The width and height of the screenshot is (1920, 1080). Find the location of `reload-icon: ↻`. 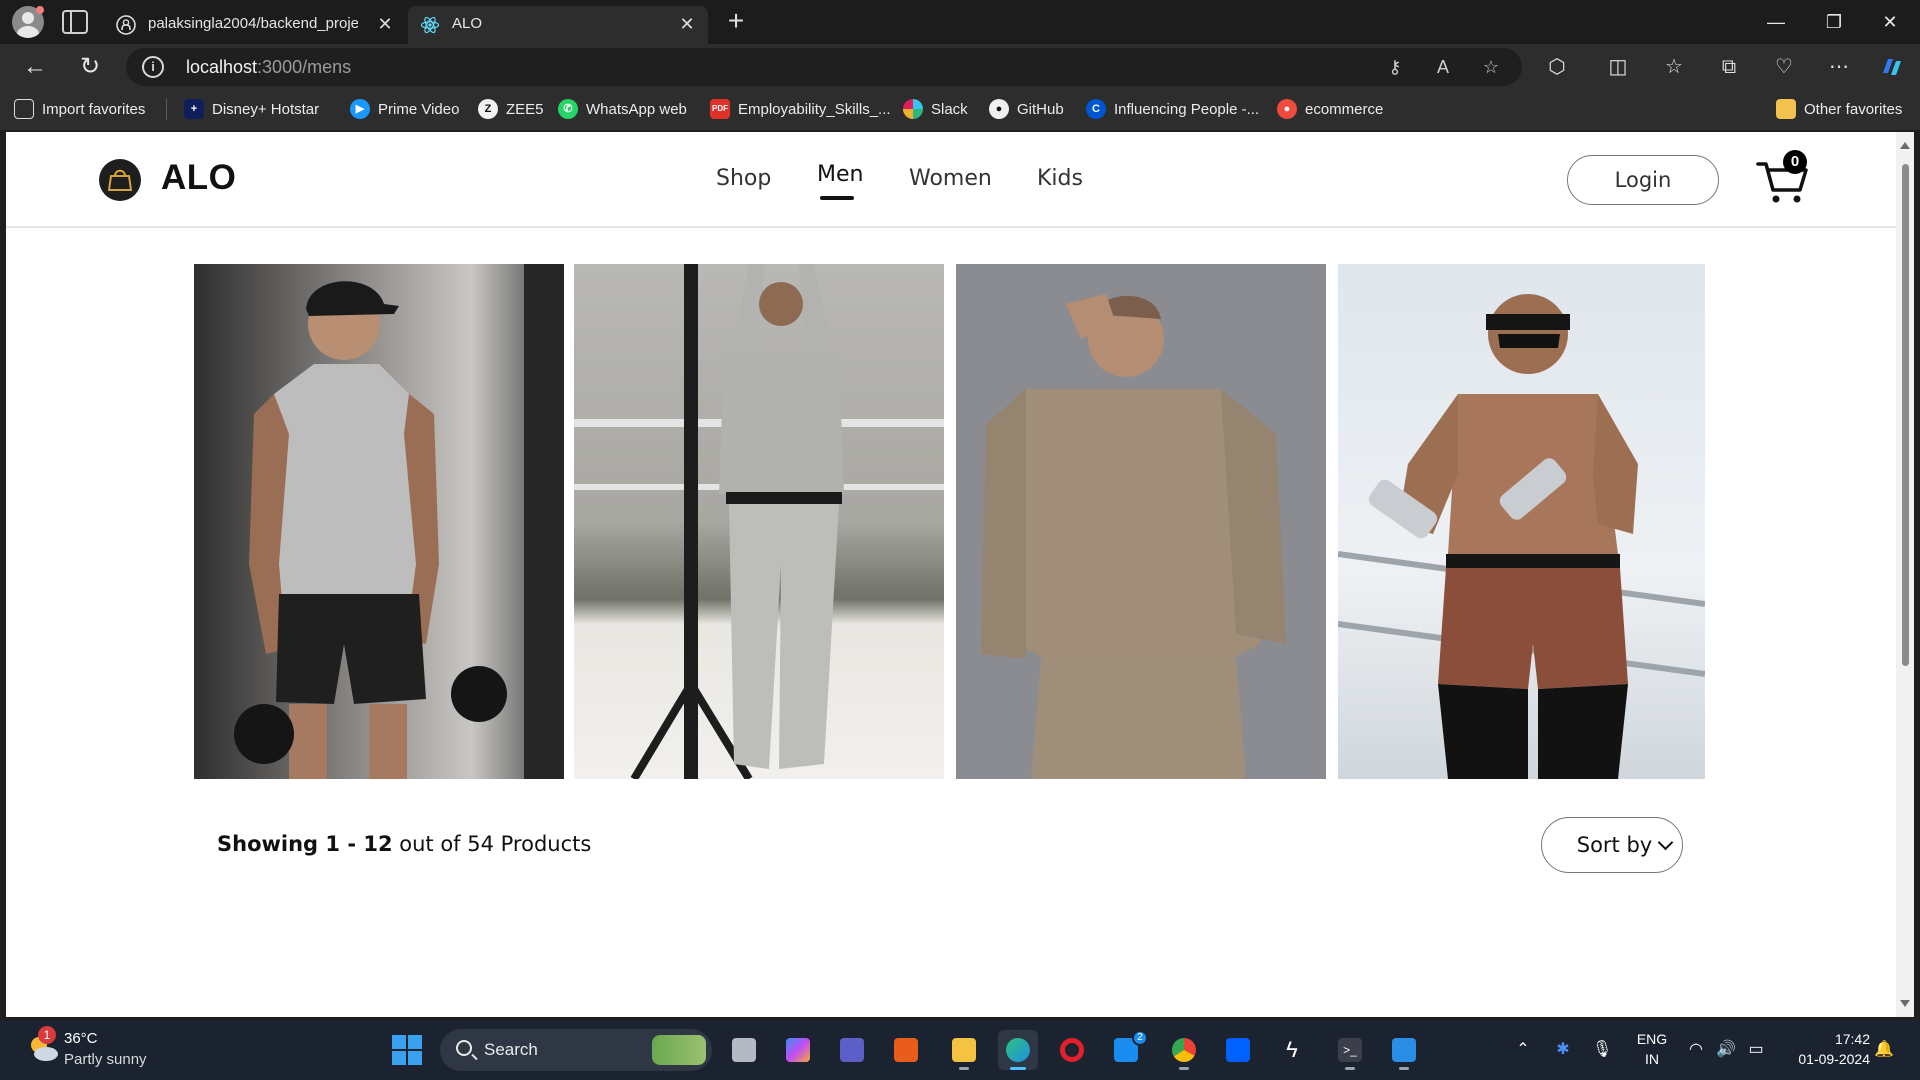

reload-icon: ↻ is located at coordinates (90, 67).